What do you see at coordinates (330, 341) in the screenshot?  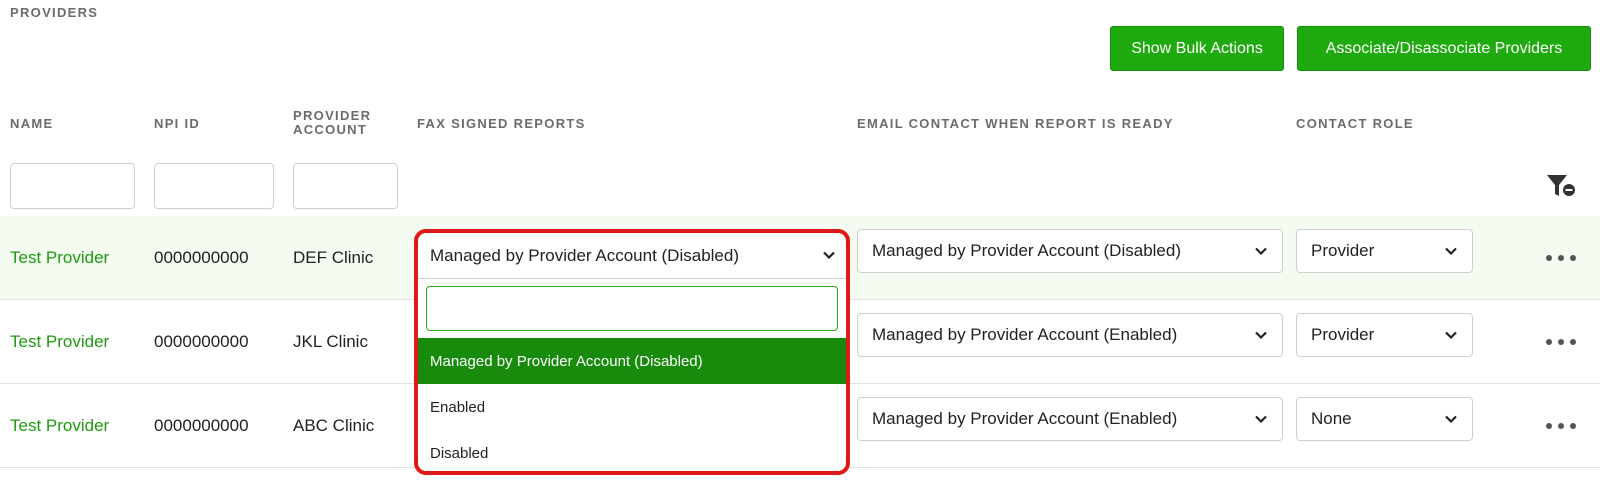 I see `provider-account: JKL Clinic` at bounding box center [330, 341].